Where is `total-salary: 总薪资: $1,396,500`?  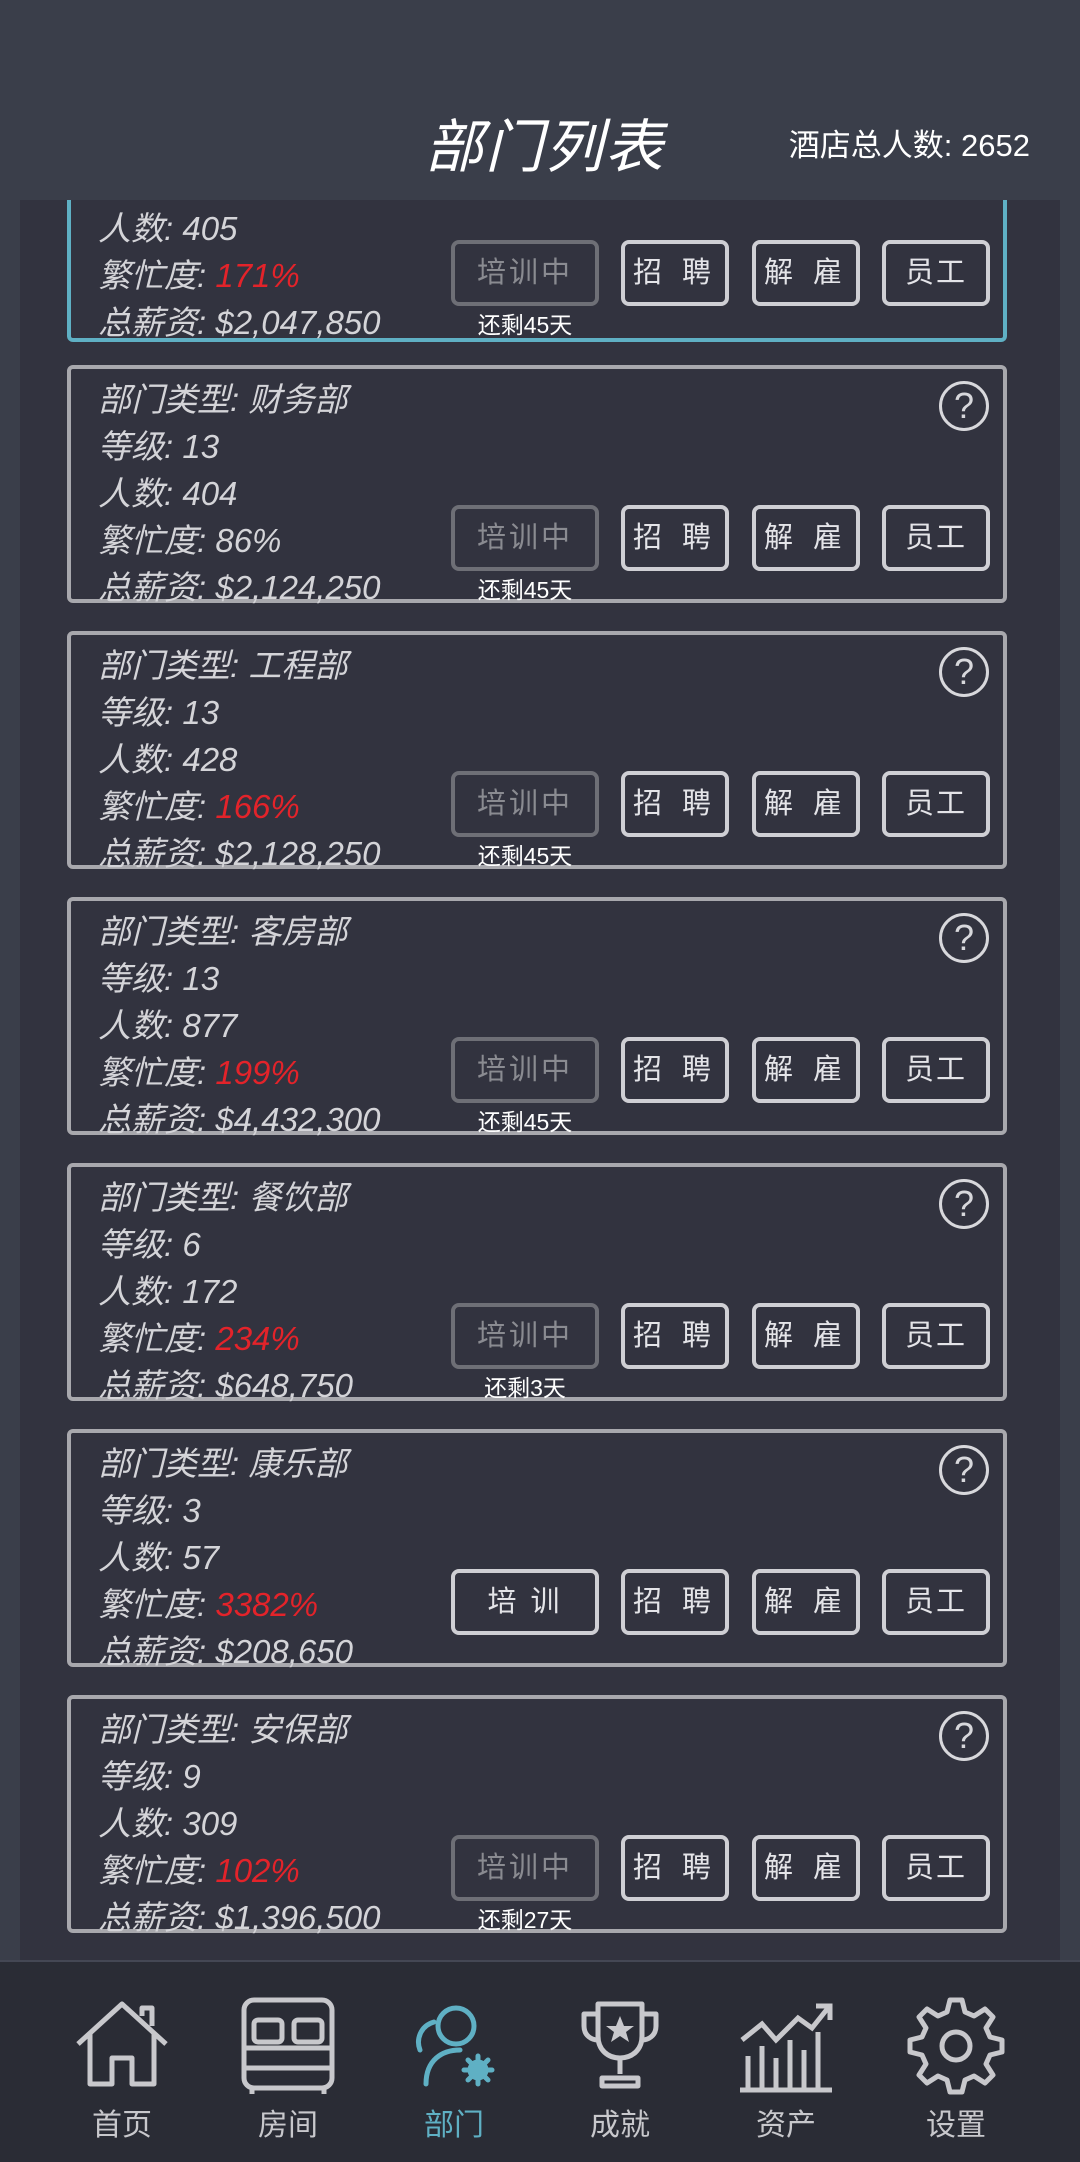 total-salary: 总薪资: $1,396,500 is located at coordinates (239, 1917).